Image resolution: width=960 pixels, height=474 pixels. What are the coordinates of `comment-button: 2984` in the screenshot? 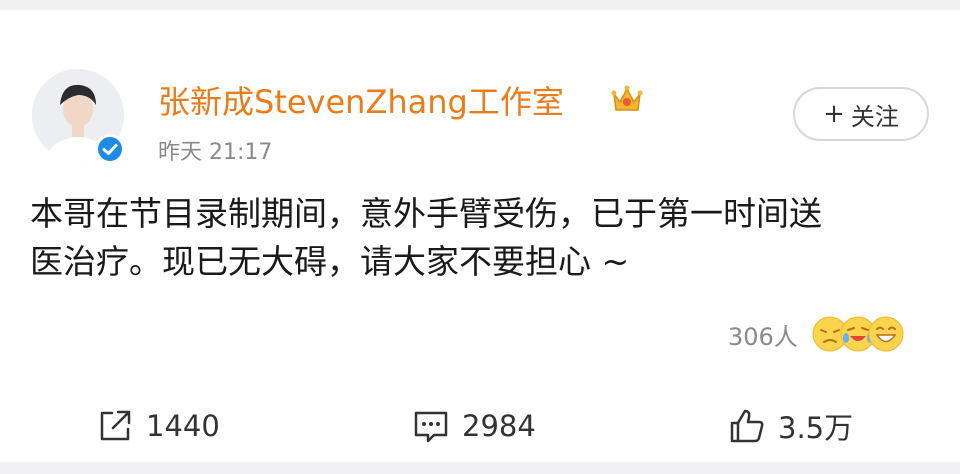 It's located at (474, 426).